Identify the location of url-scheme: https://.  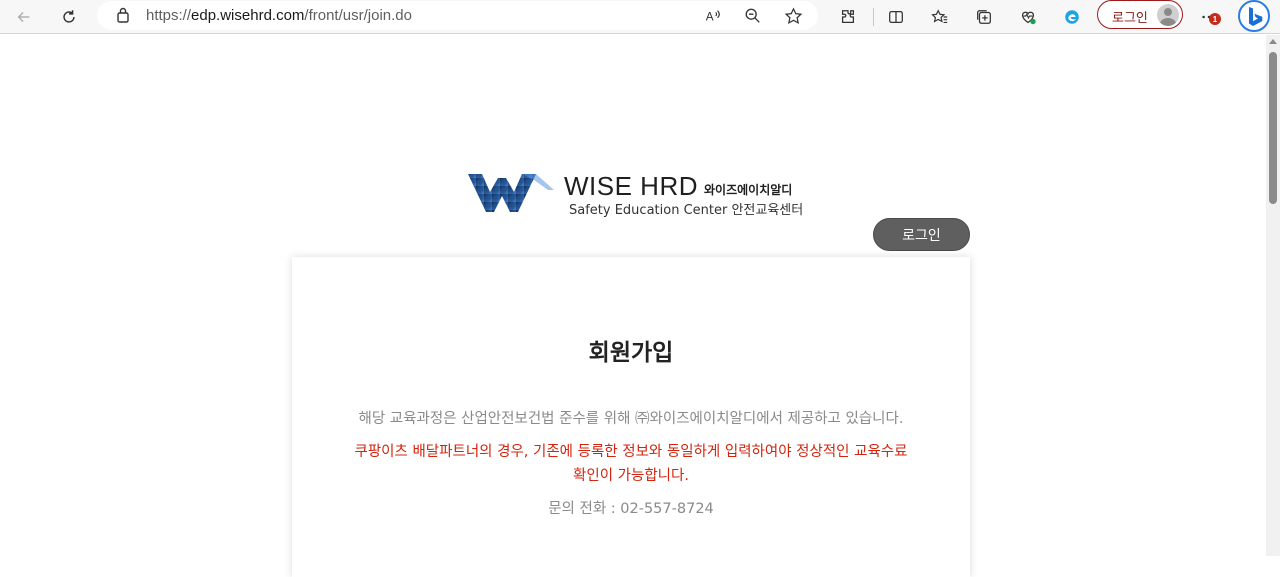
(169, 15).